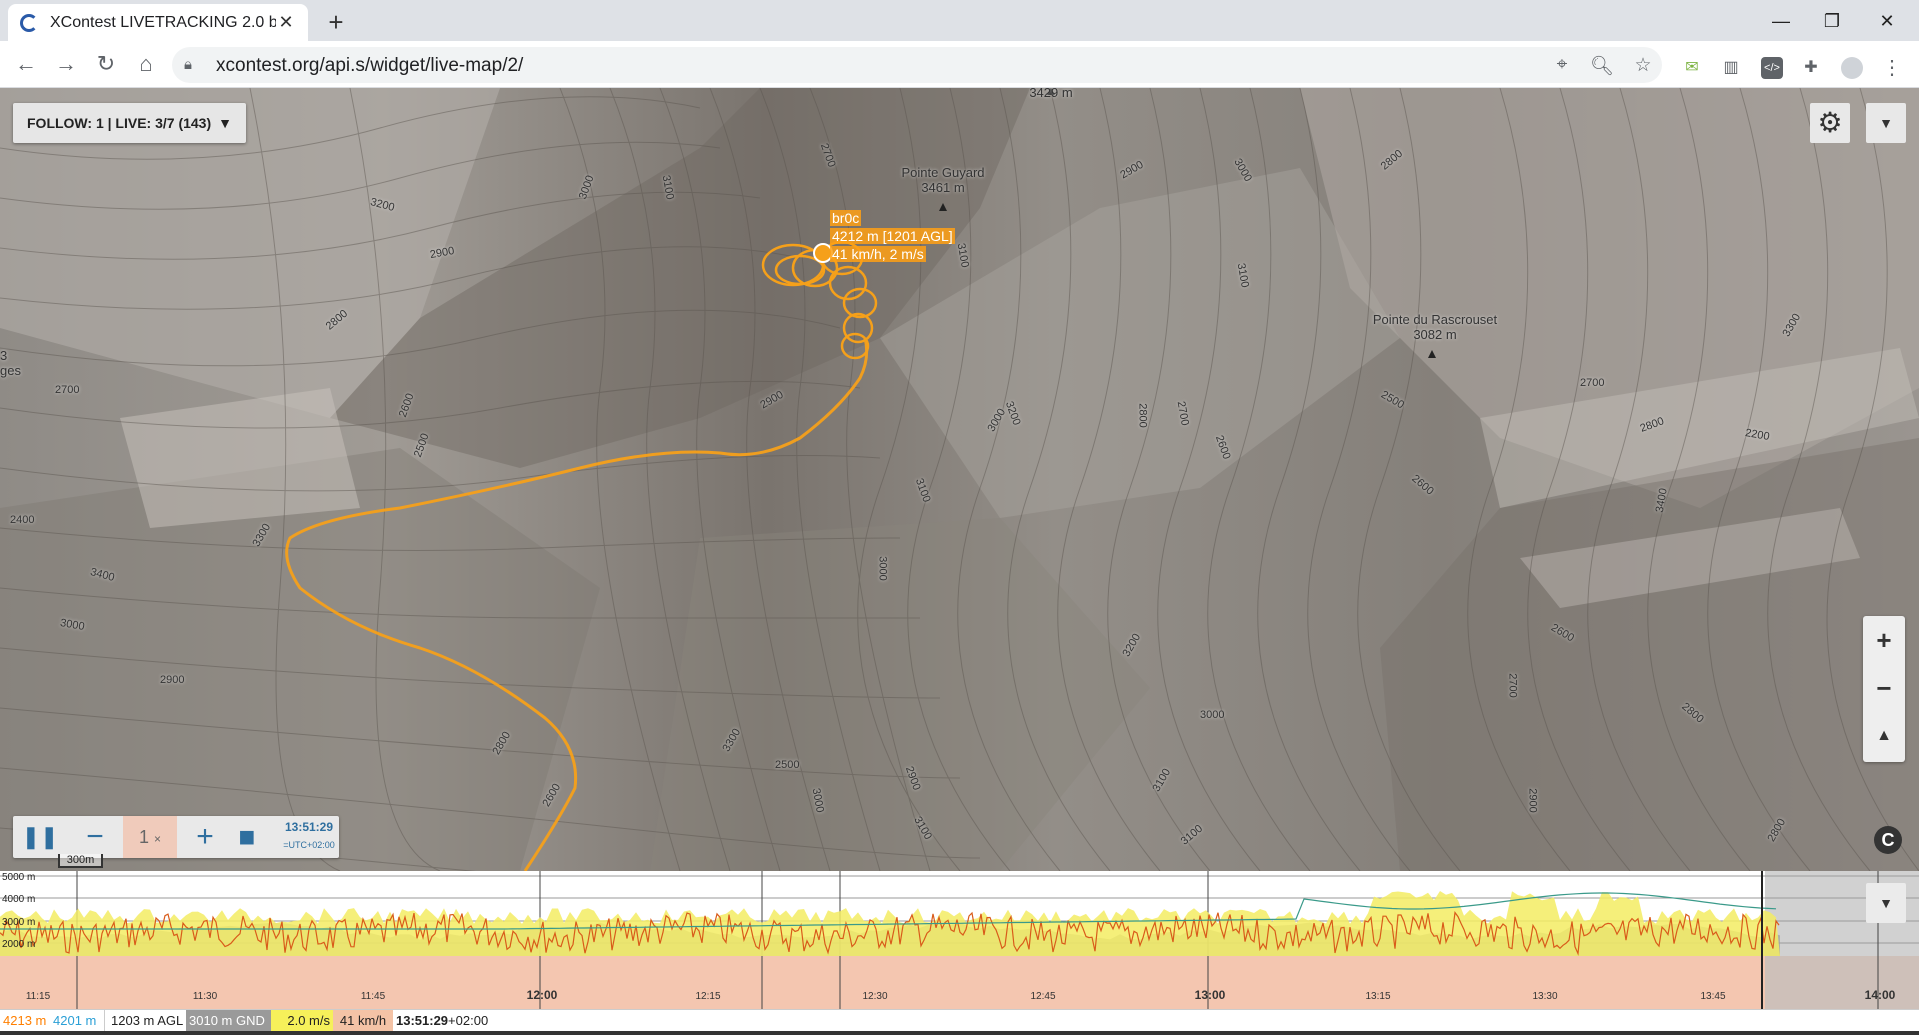  What do you see at coordinates (247, 837) in the screenshot?
I see `stop-button: ■` at bounding box center [247, 837].